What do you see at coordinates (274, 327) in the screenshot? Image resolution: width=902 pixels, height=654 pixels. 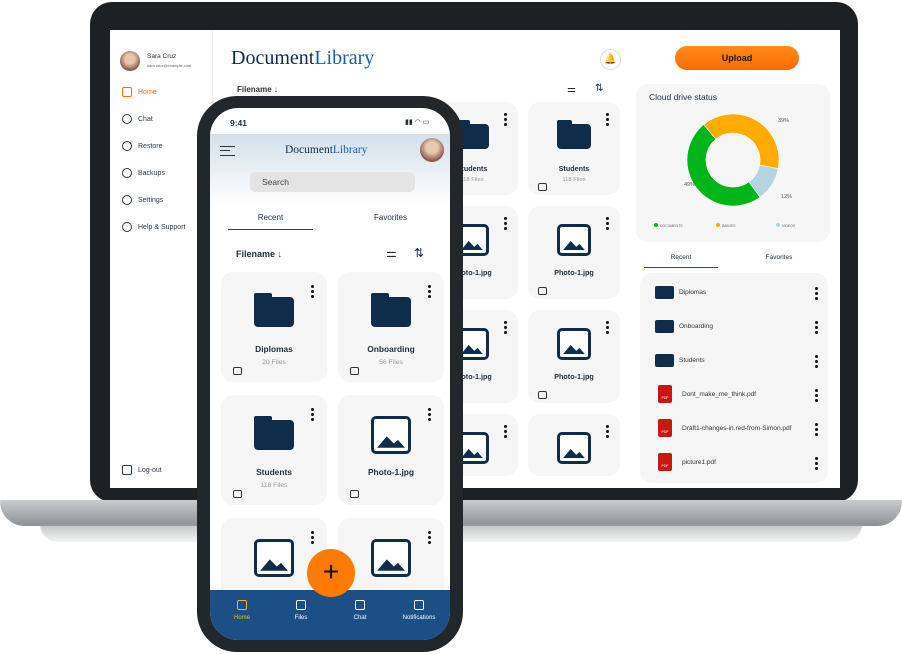 I see `file-card: Diplomas 20 Files` at bounding box center [274, 327].